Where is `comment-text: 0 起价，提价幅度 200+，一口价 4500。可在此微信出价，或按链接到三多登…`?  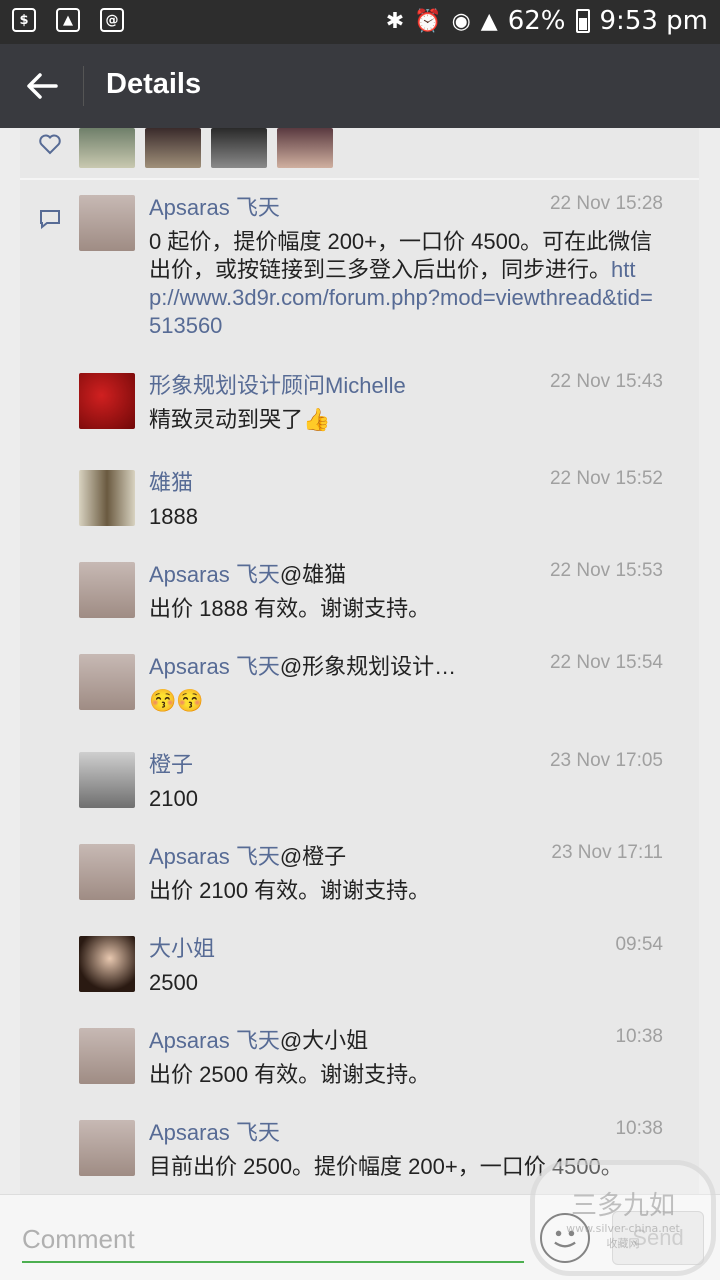
comment-text: 0 起价，提价幅度 200+，一口价 4500。可在此微信出价，或按链接到三多登… is located at coordinates (401, 283).